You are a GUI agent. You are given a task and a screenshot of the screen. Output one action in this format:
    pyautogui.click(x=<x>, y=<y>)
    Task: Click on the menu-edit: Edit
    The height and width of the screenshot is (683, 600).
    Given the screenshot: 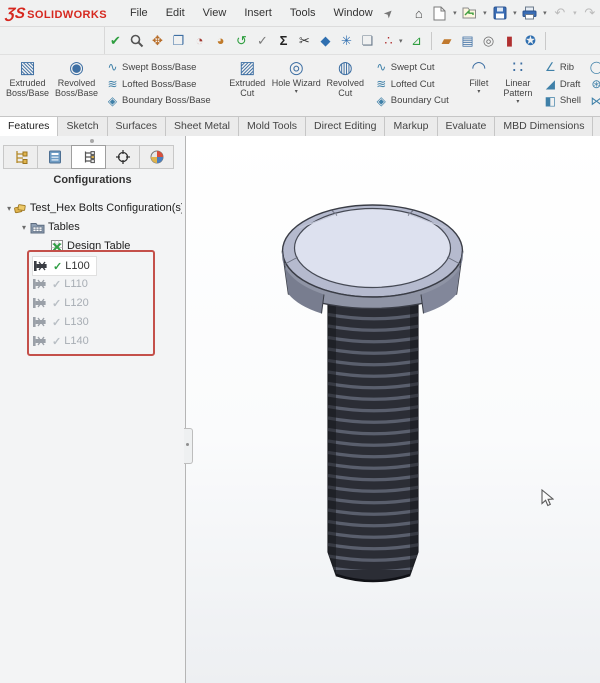 What is the action you would take?
    pyautogui.click(x=175, y=13)
    